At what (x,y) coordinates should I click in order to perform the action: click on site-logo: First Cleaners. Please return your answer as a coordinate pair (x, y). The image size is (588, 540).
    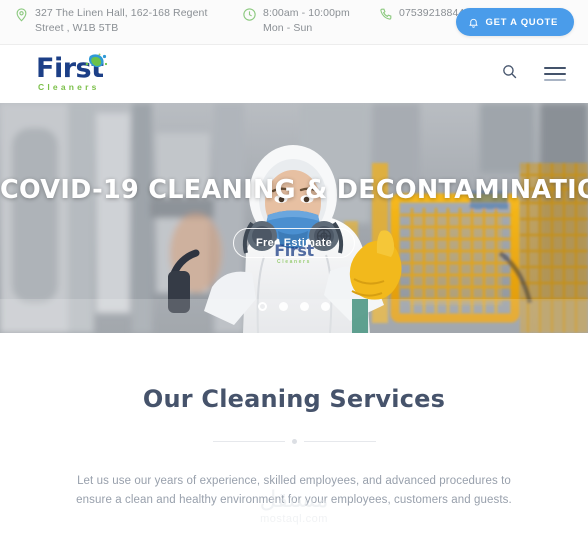
    Looking at the image, I should click on (86, 74).